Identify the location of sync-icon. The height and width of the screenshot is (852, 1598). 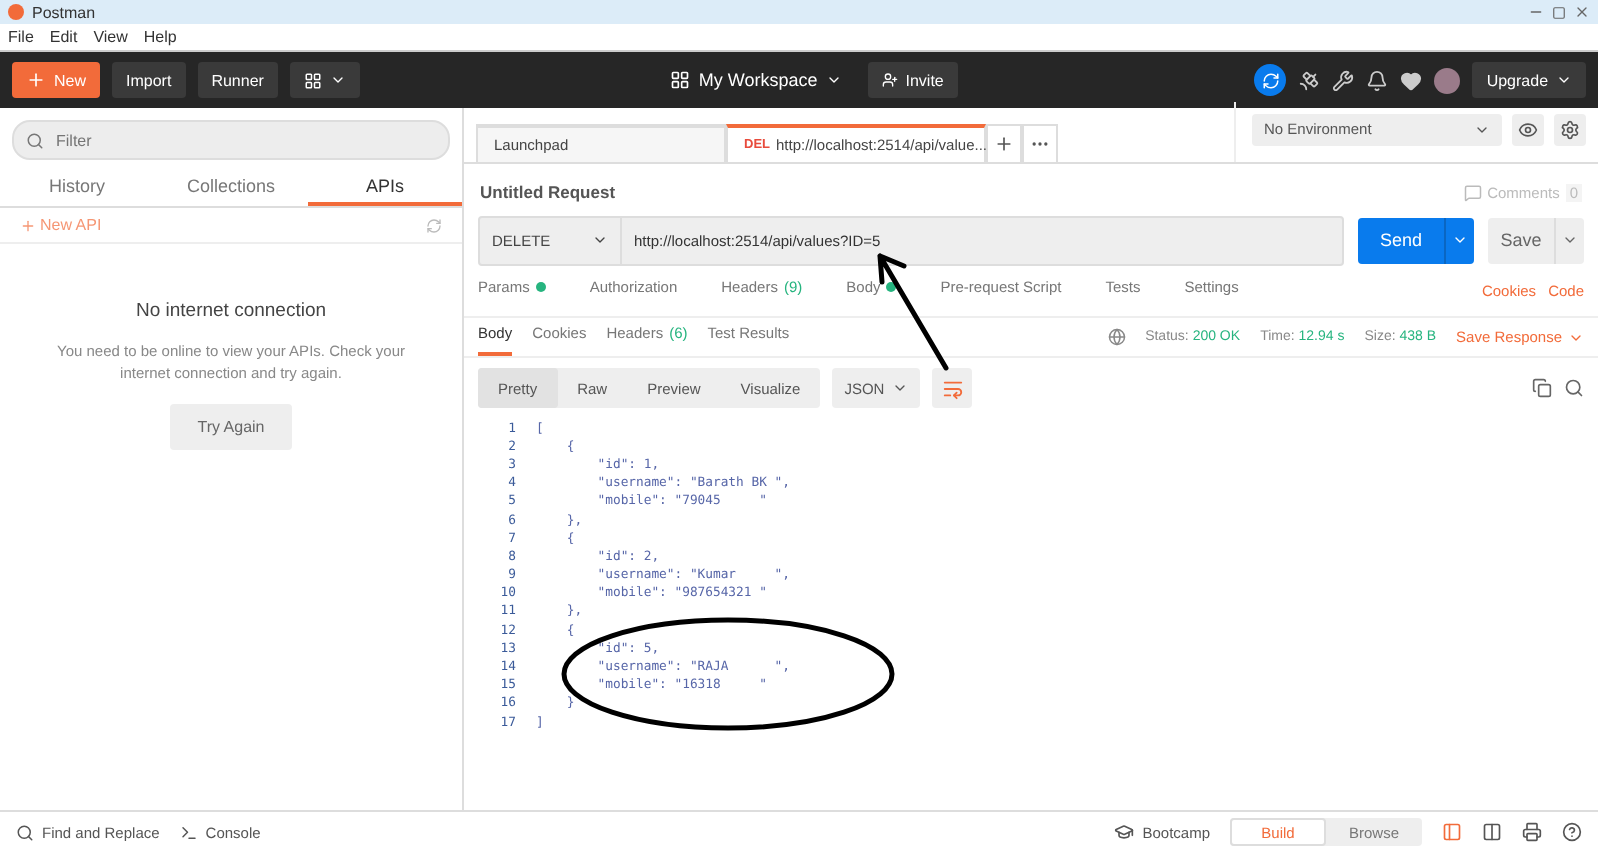
(1270, 80).